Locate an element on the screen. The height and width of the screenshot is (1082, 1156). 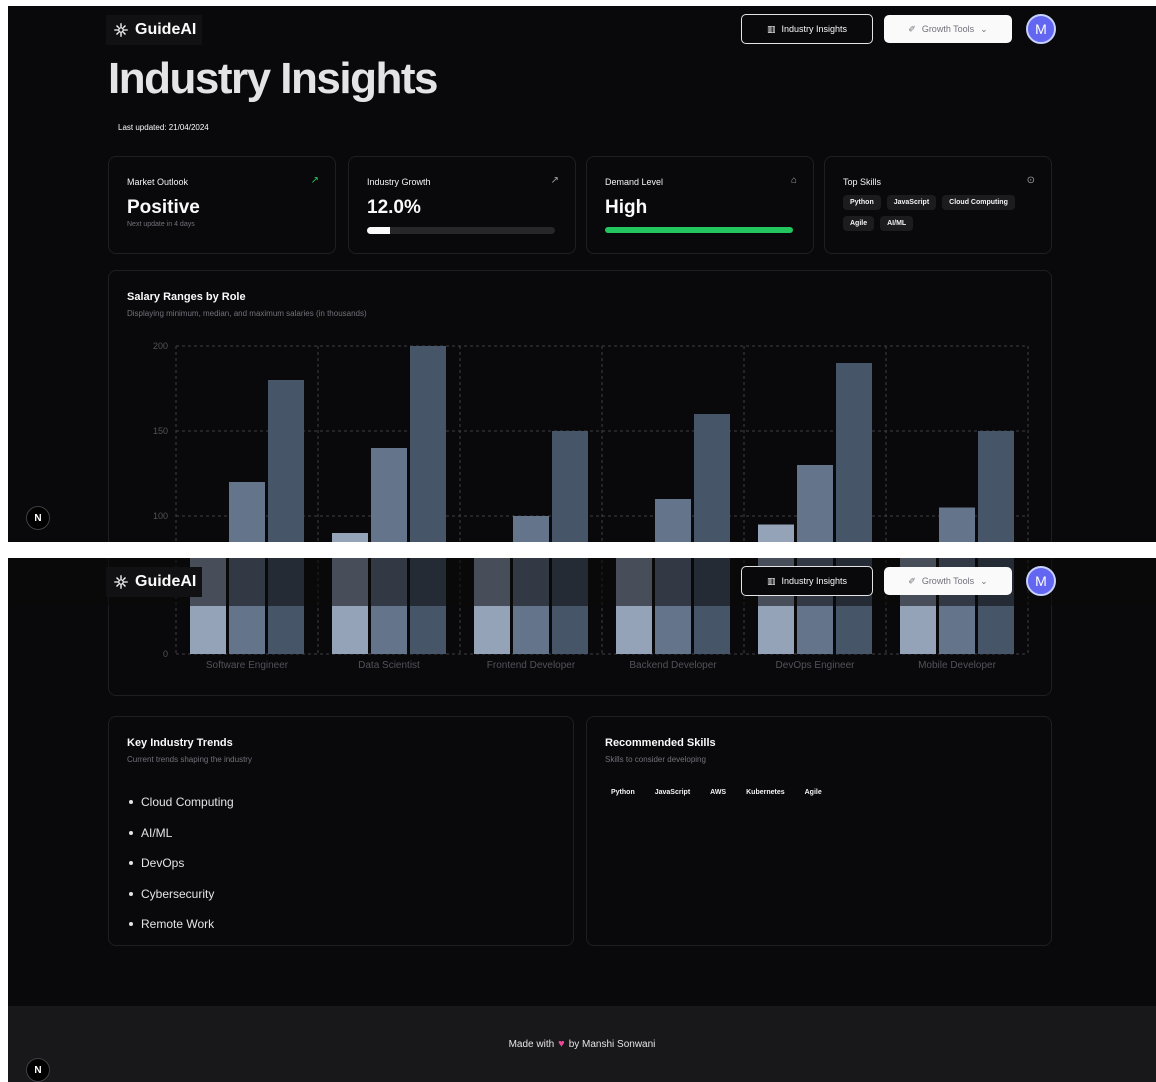
trend-item: DevOps is located at coordinates (181, 863).